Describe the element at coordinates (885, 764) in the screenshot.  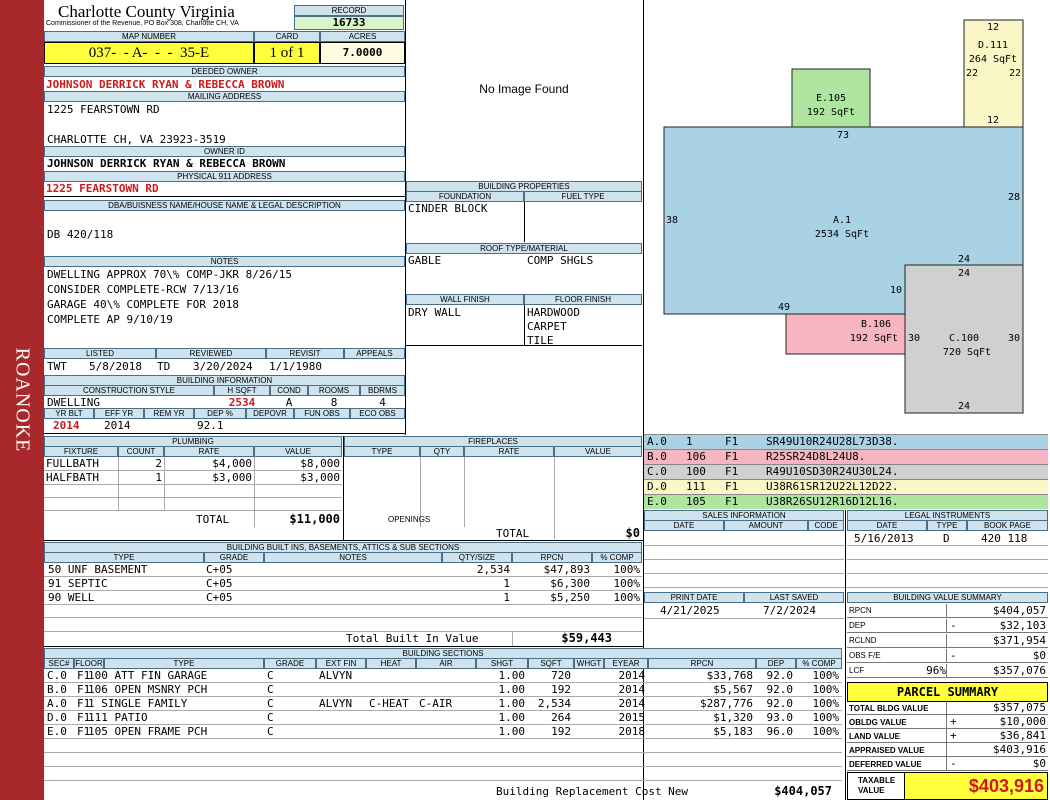
I see `parcel-label: DEFERRED VALUE` at that location.